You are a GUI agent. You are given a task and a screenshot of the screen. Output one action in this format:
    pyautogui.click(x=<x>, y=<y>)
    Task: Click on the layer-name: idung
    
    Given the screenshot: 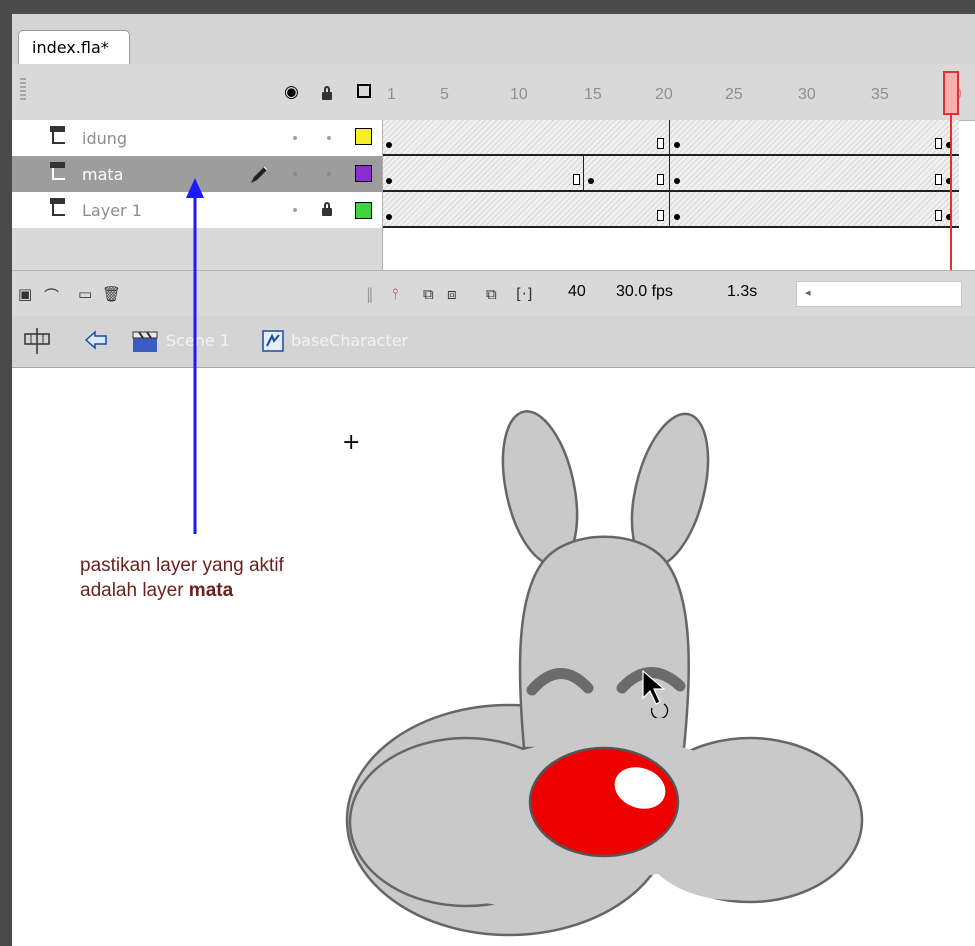 What is the action you would take?
    pyautogui.click(x=104, y=138)
    